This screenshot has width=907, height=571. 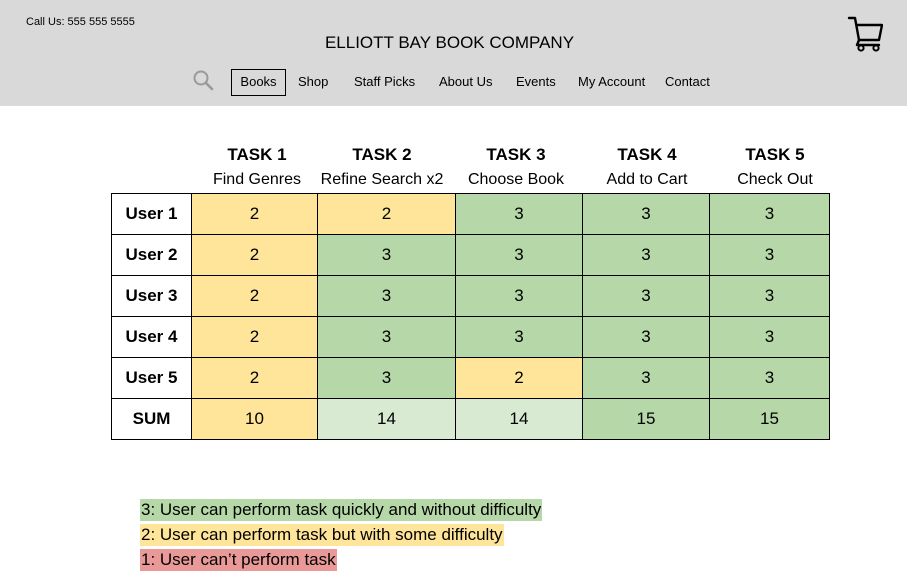 What do you see at coordinates (151, 337) in the screenshot?
I see `row-label: User 4` at bounding box center [151, 337].